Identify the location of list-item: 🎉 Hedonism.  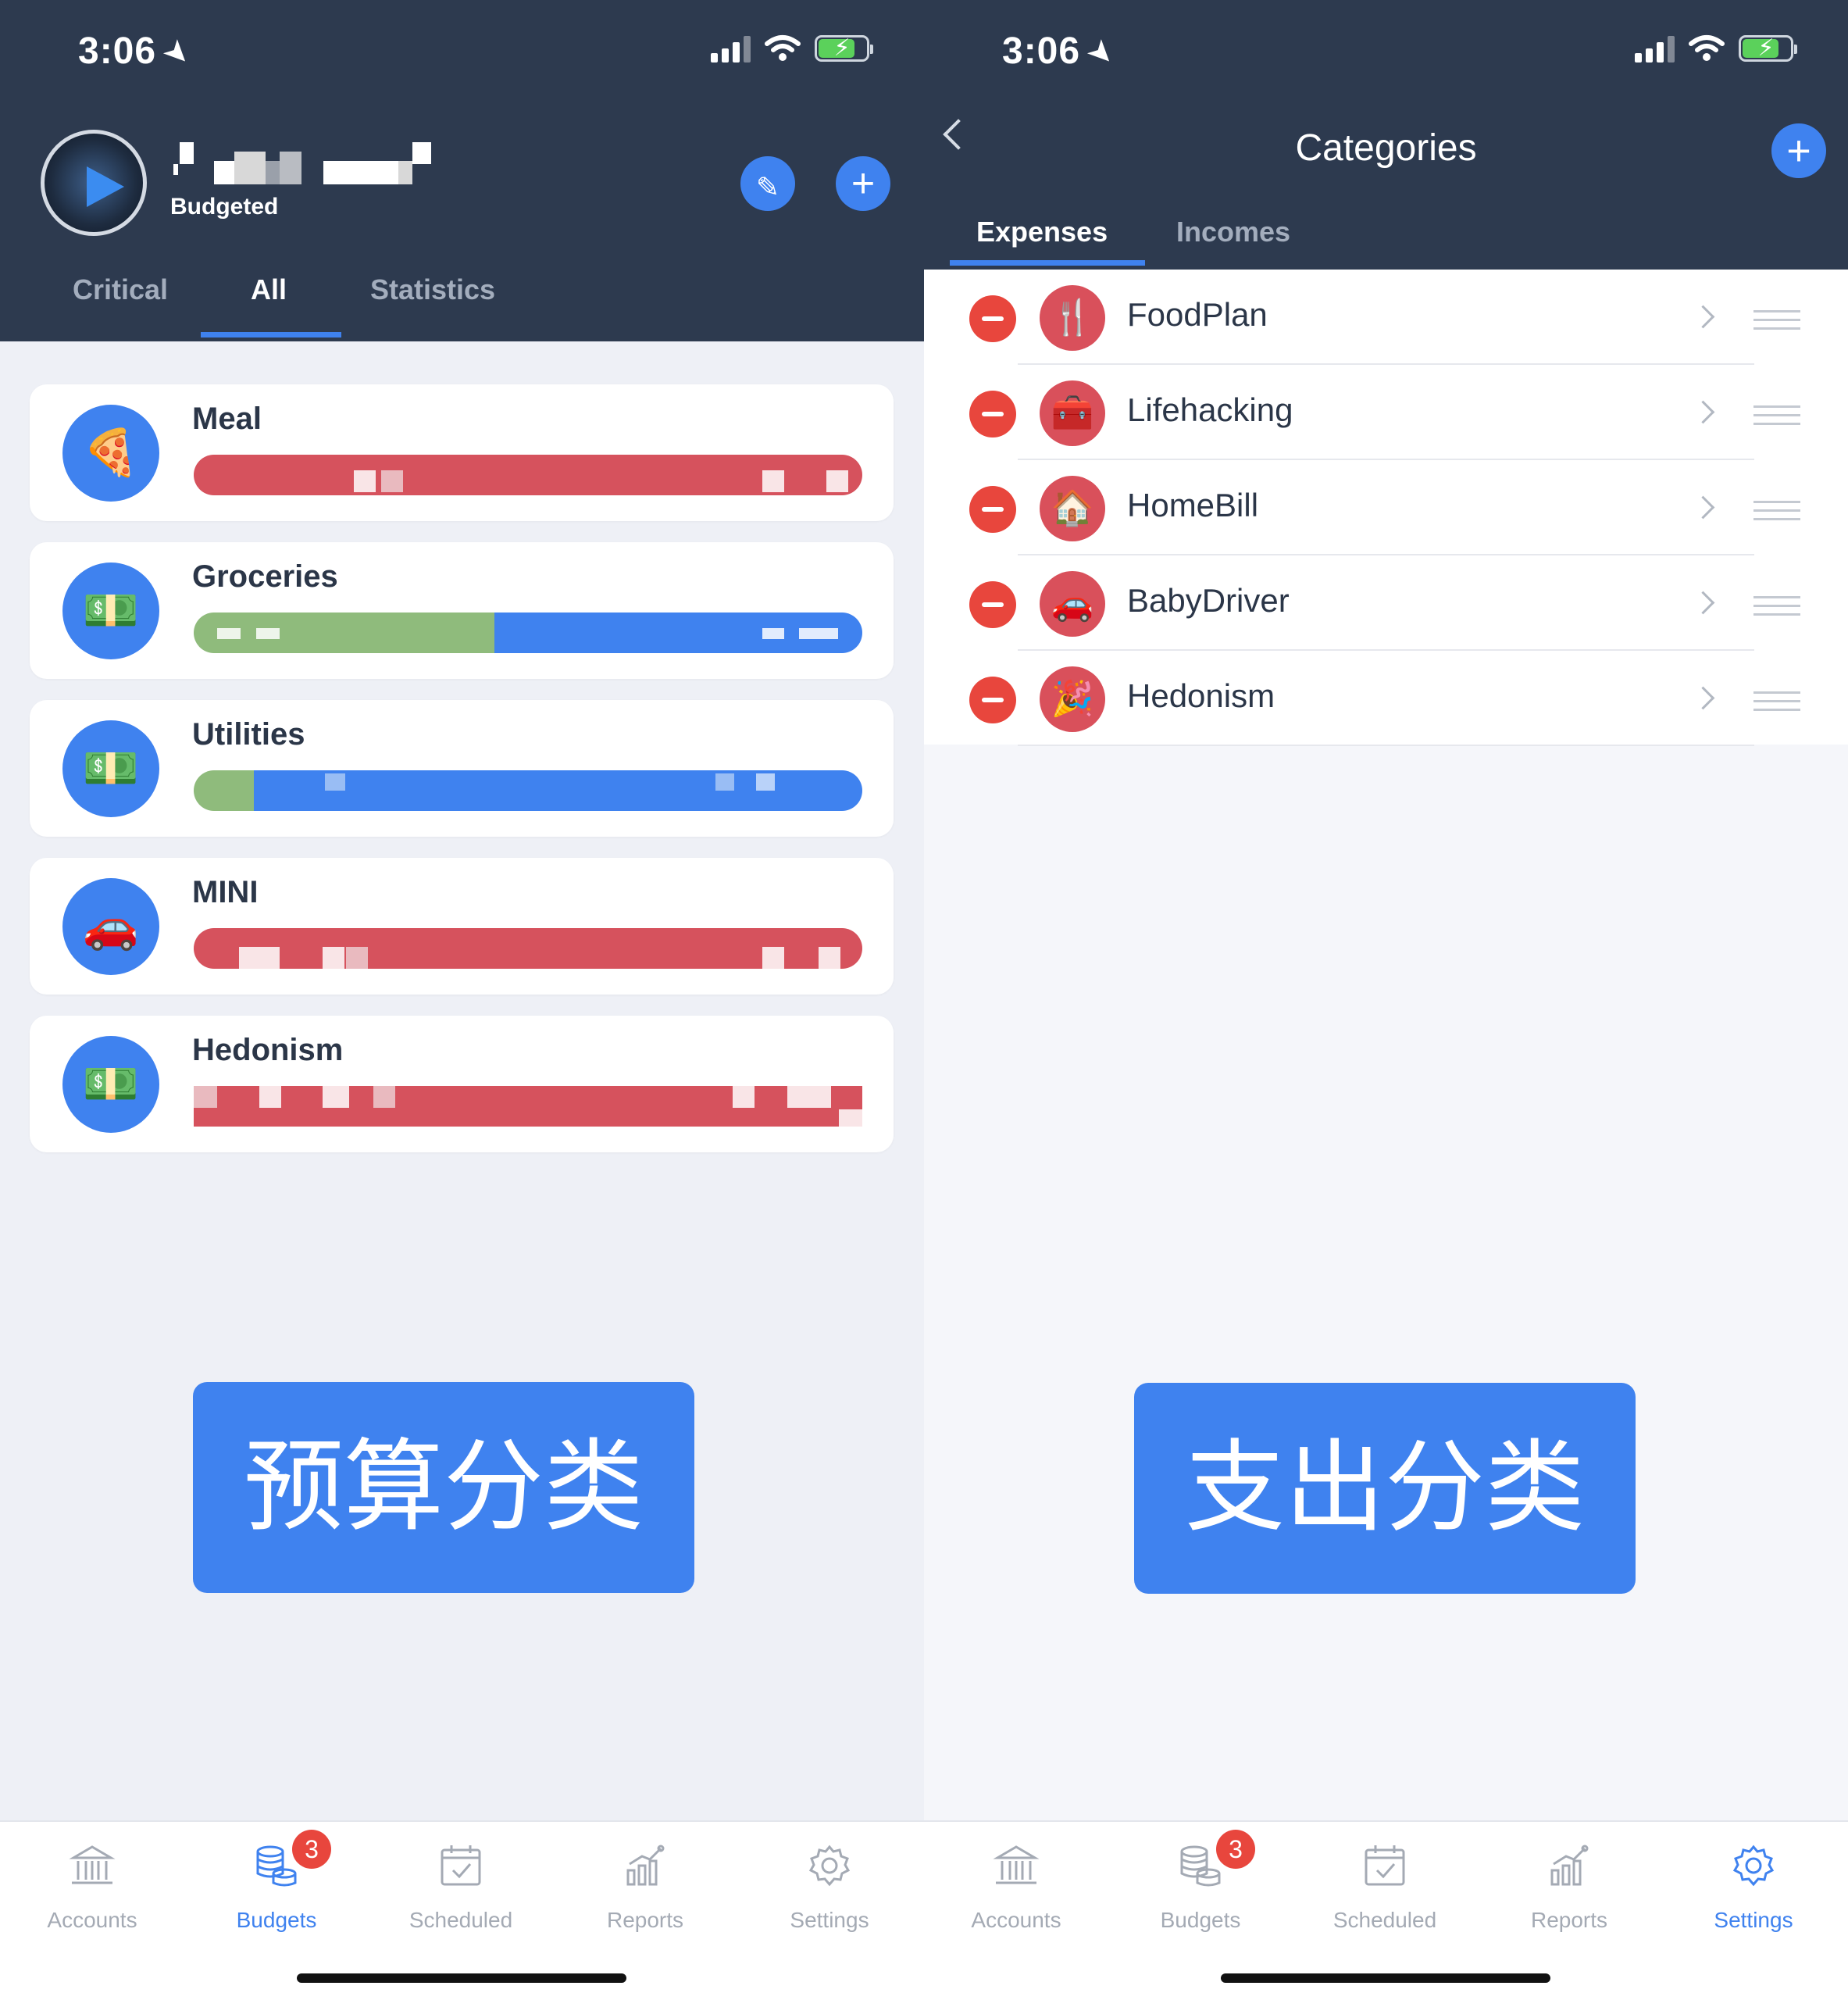
(1386, 698).